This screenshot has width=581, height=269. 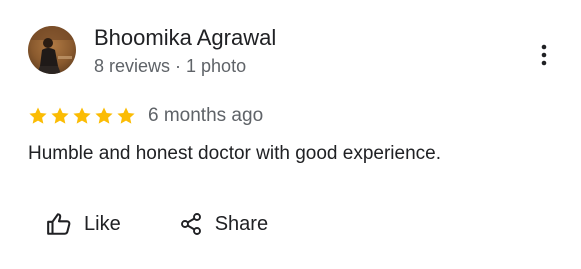 I want to click on share-button: Share, so click(x=223, y=224).